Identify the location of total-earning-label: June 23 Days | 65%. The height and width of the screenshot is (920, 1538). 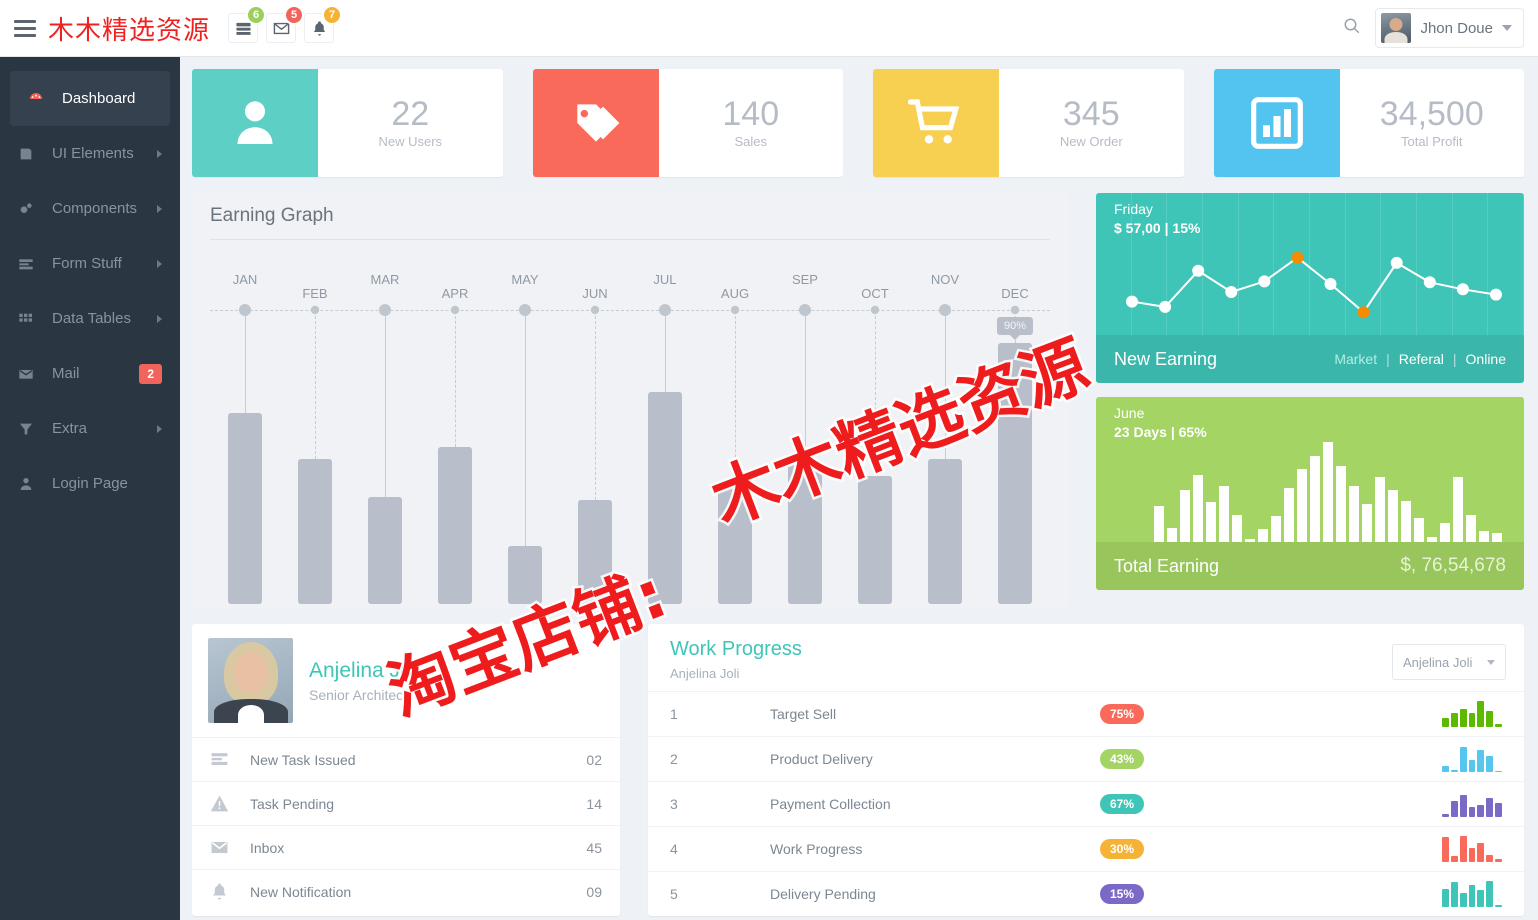
(1160, 422).